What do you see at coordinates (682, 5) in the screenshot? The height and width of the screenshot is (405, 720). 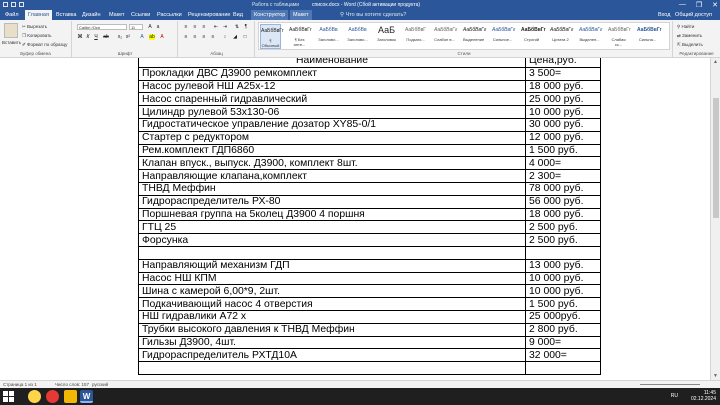 I see `minimize-button: —` at bounding box center [682, 5].